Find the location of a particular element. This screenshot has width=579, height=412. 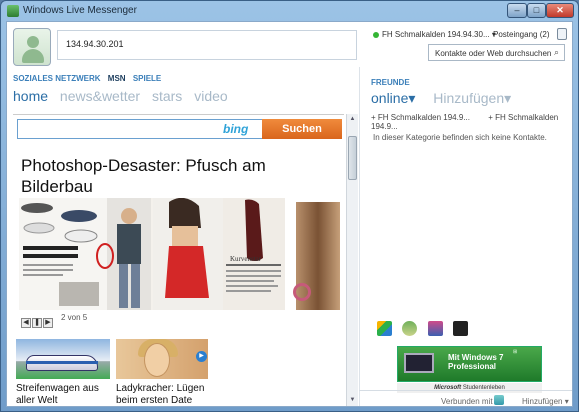

scroll-up-arrow-icon: ▲ is located at coordinates (352, 120).